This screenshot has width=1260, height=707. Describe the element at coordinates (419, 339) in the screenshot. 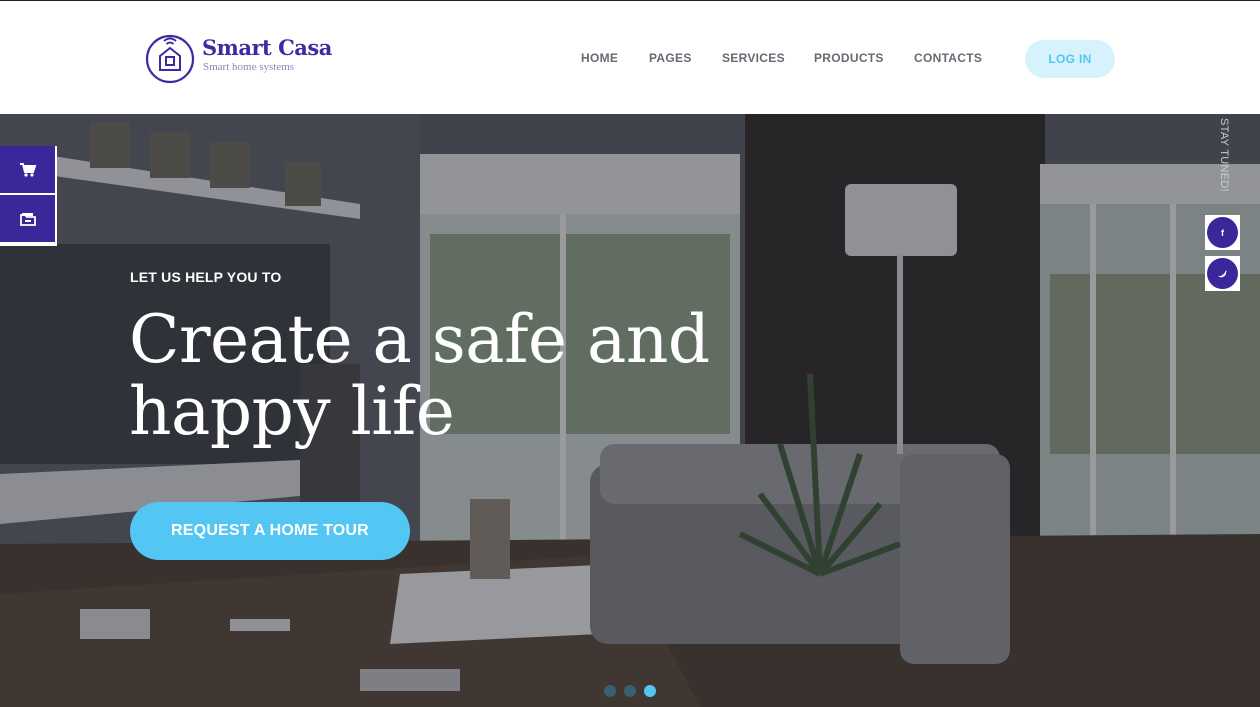

I see `hero-title-line-1: Create a safe and` at that location.